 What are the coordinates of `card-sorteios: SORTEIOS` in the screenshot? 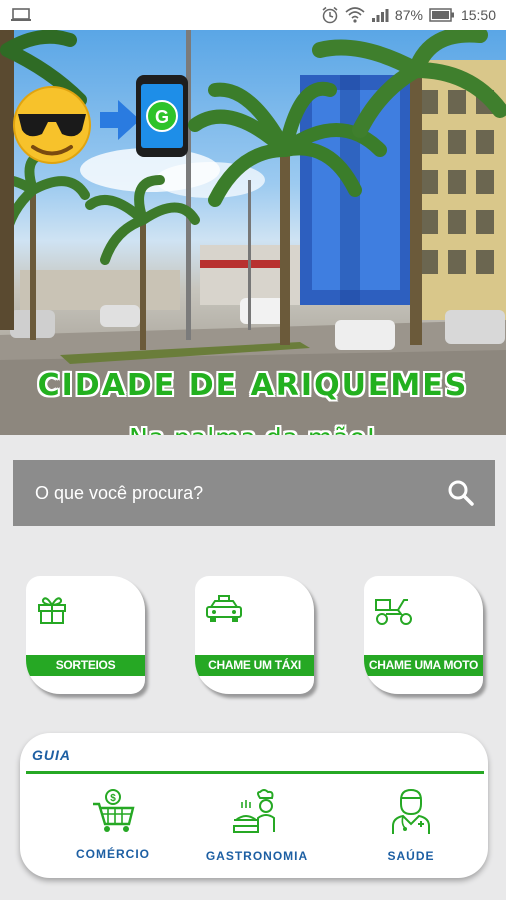 It's located at (85, 635).